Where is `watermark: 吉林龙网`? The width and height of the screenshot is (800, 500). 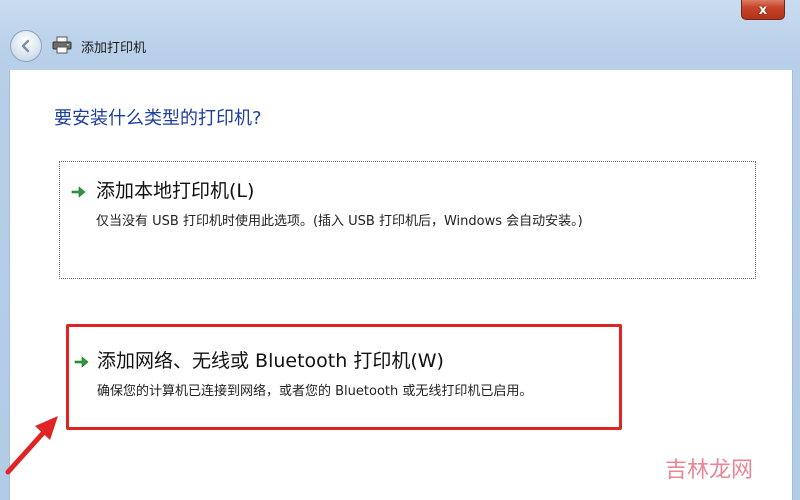 watermark: 吉林龙网 is located at coordinates (709, 470).